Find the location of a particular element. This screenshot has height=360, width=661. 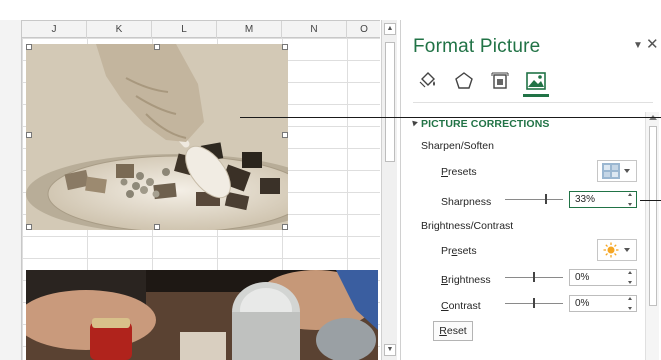

brightness-presets-button is located at coordinates (617, 250).